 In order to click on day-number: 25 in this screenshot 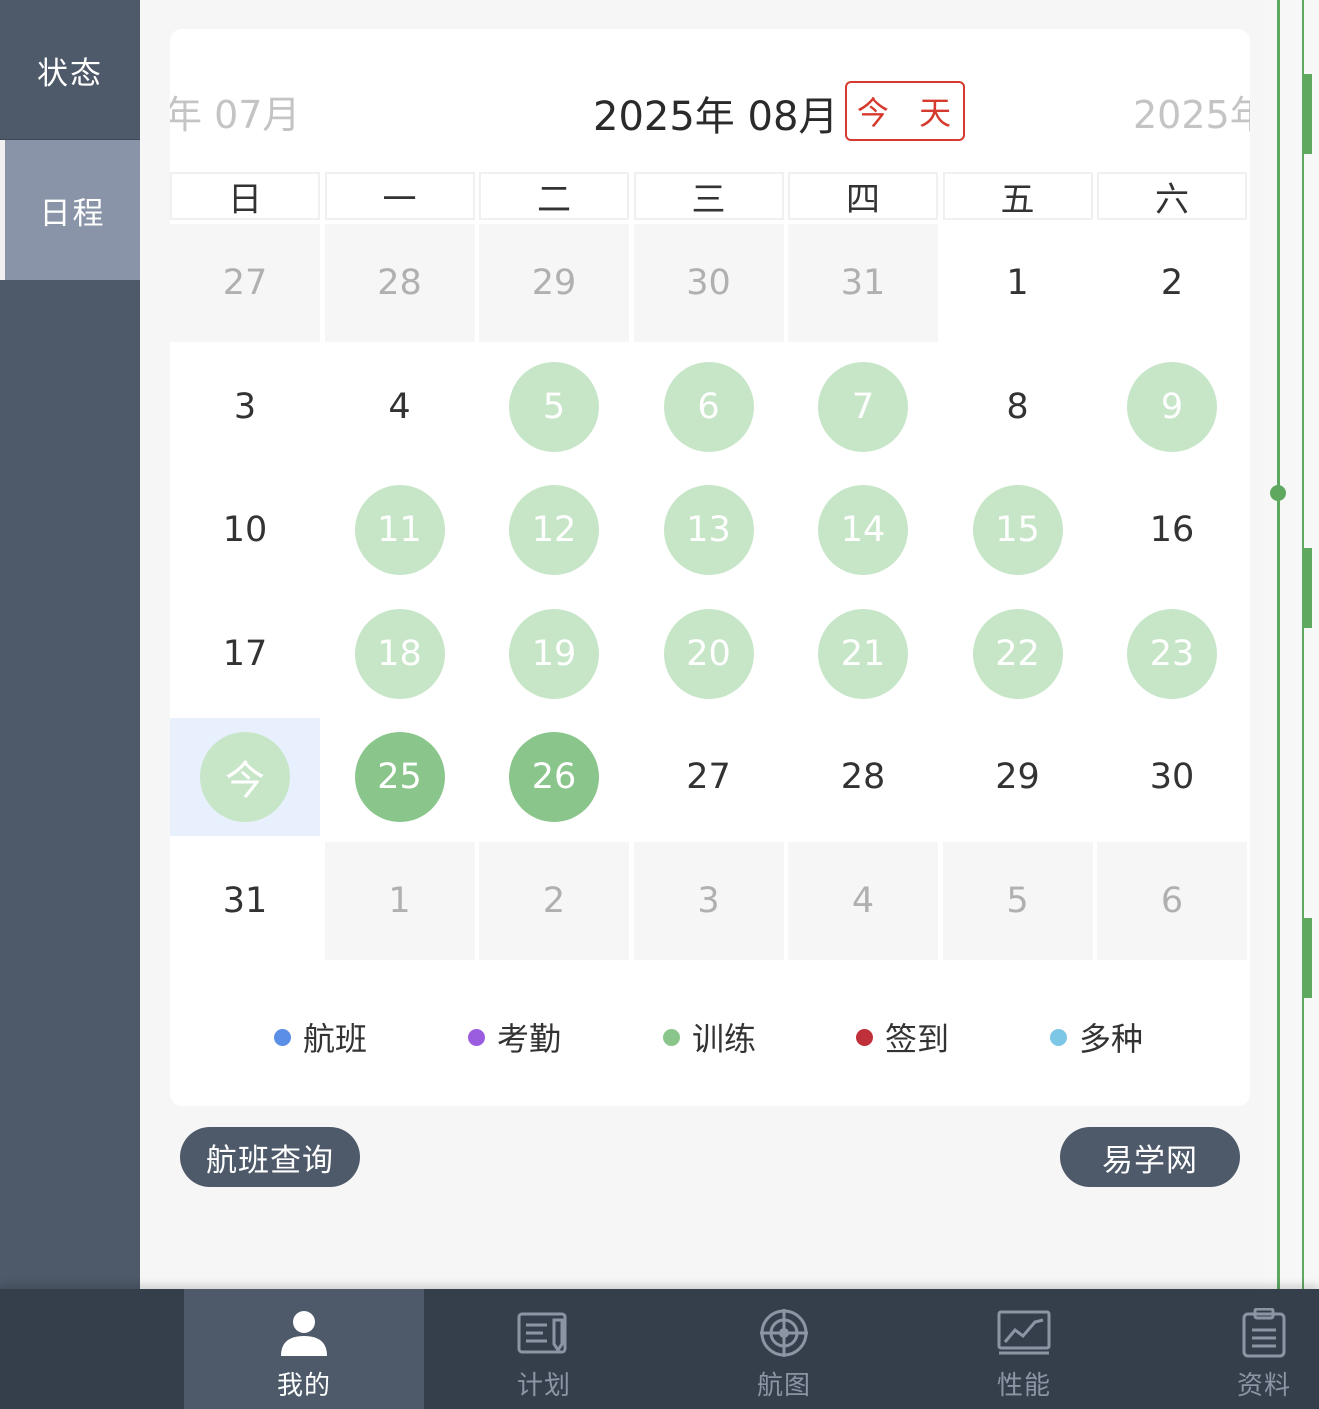, I will do `click(399, 777)`.